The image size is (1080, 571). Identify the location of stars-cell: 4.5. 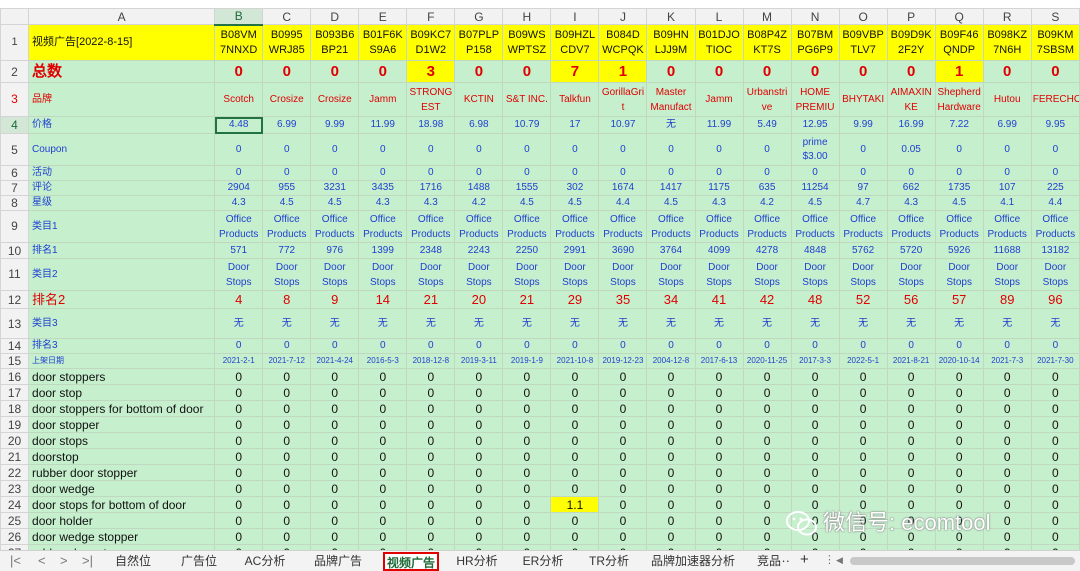
(527, 203).